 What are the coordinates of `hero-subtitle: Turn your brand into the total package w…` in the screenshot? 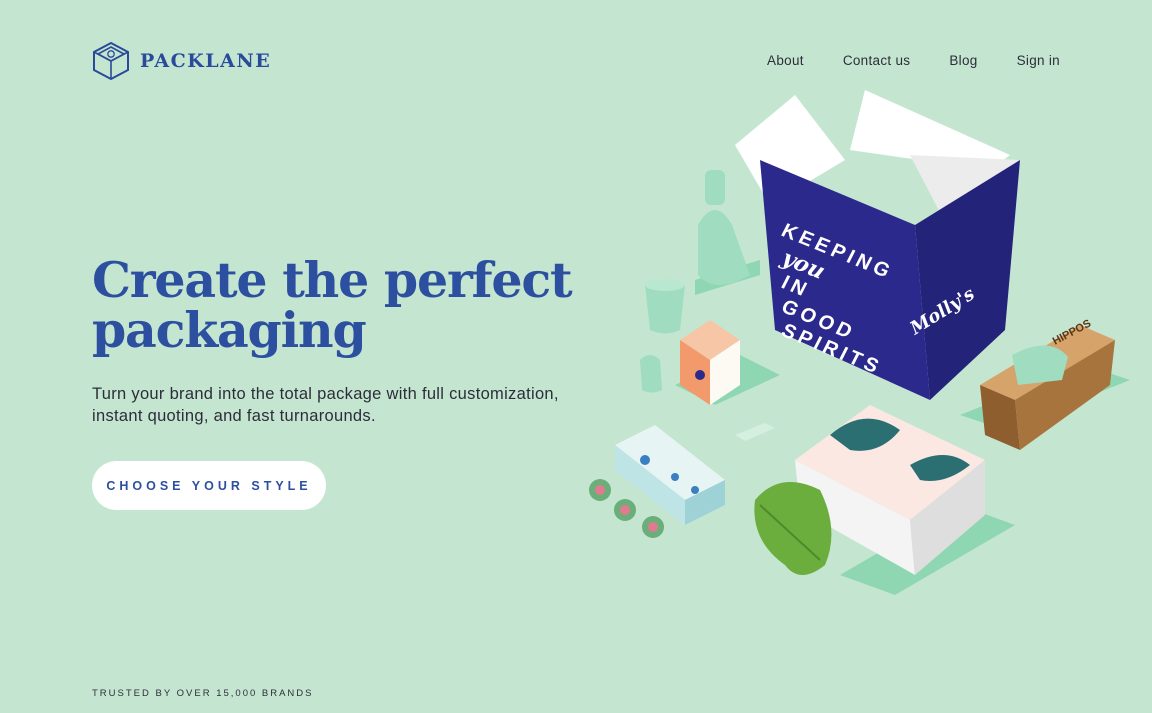 It's located at (325, 405).